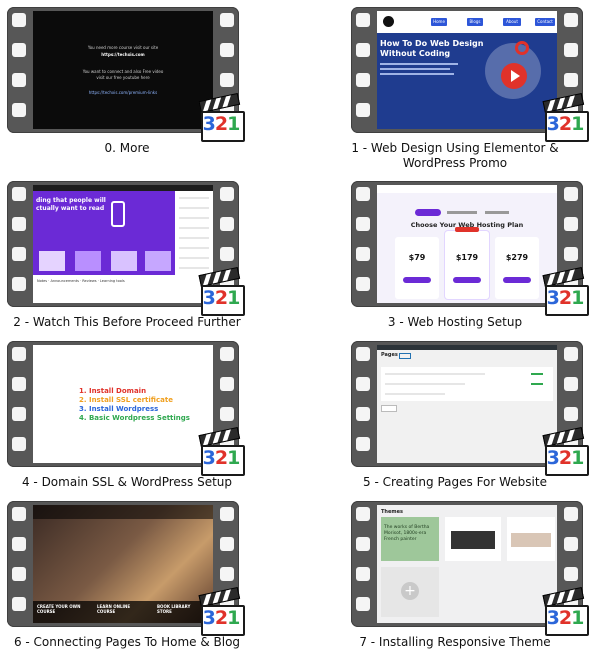 This screenshot has height=658, width=610. I want to click on price: $279, so click(517, 257).